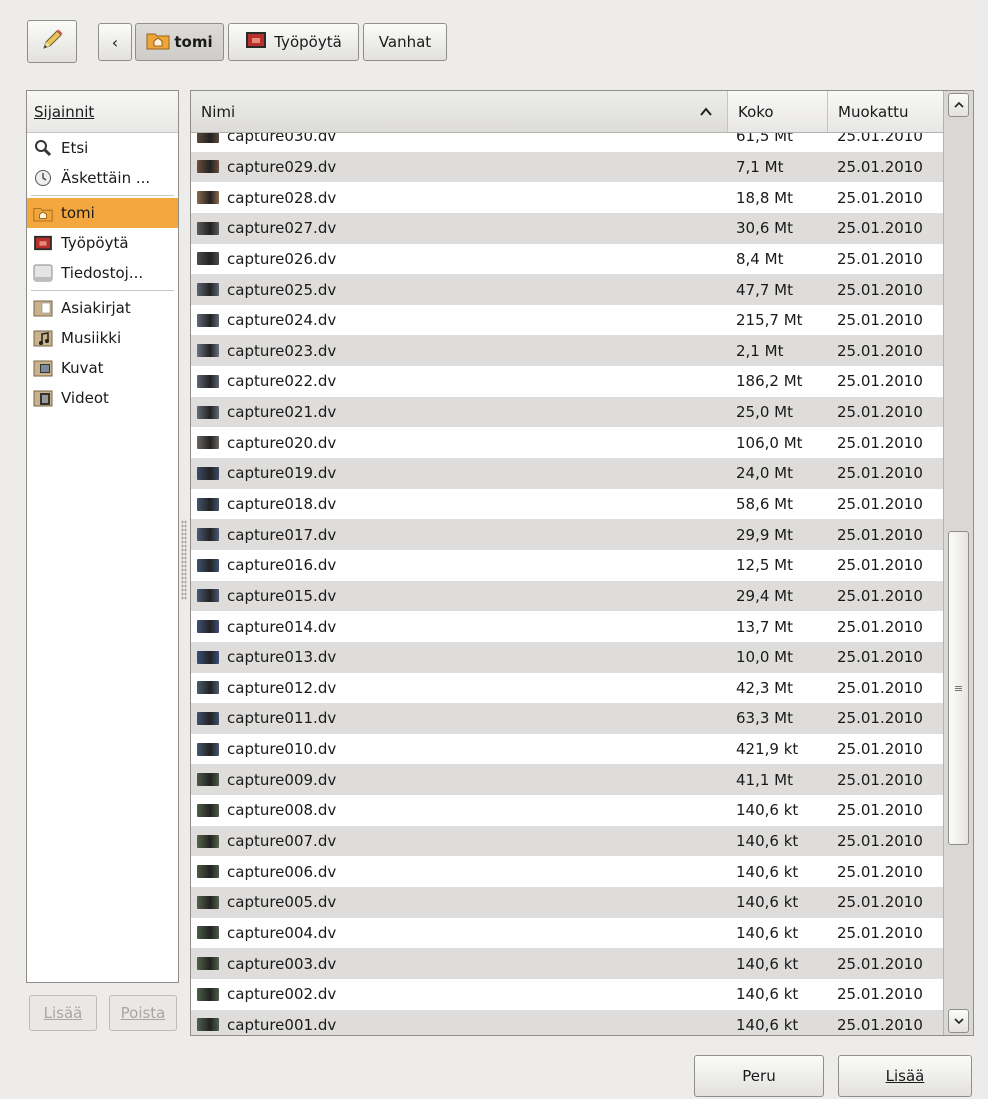  What do you see at coordinates (179, 42) in the screenshot?
I see `crumb-home: tomi` at bounding box center [179, 42].